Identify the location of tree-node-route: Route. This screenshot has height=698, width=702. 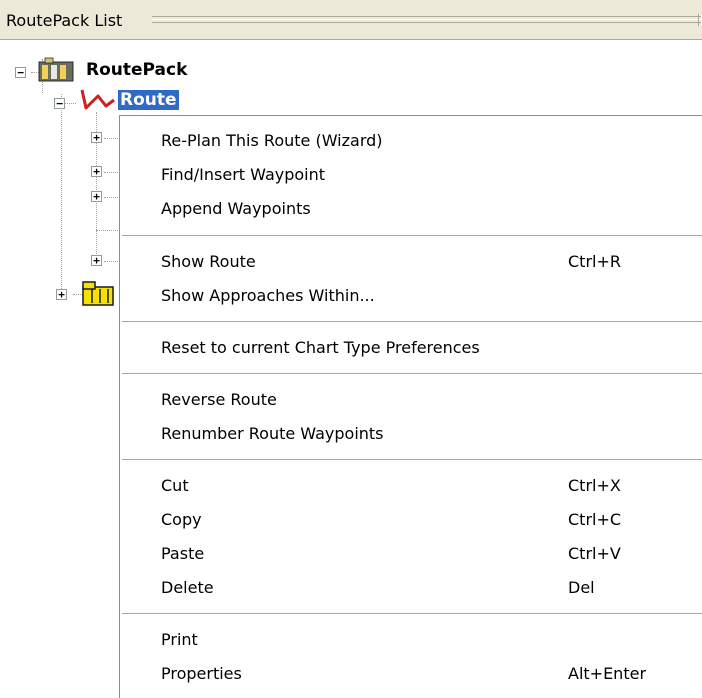
(148, 100).